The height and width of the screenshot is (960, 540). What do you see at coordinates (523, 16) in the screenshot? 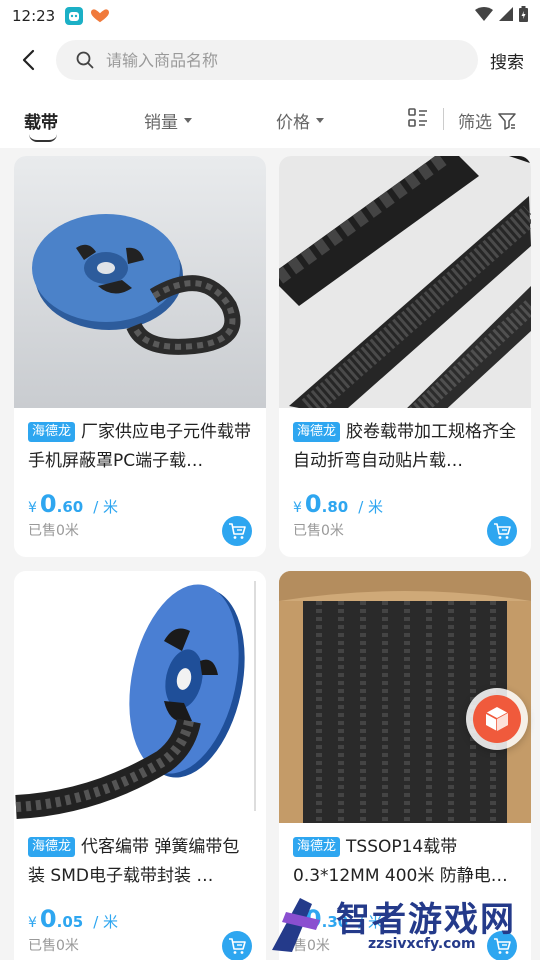
I see `battery-icon` at bounding box center [523, 16].